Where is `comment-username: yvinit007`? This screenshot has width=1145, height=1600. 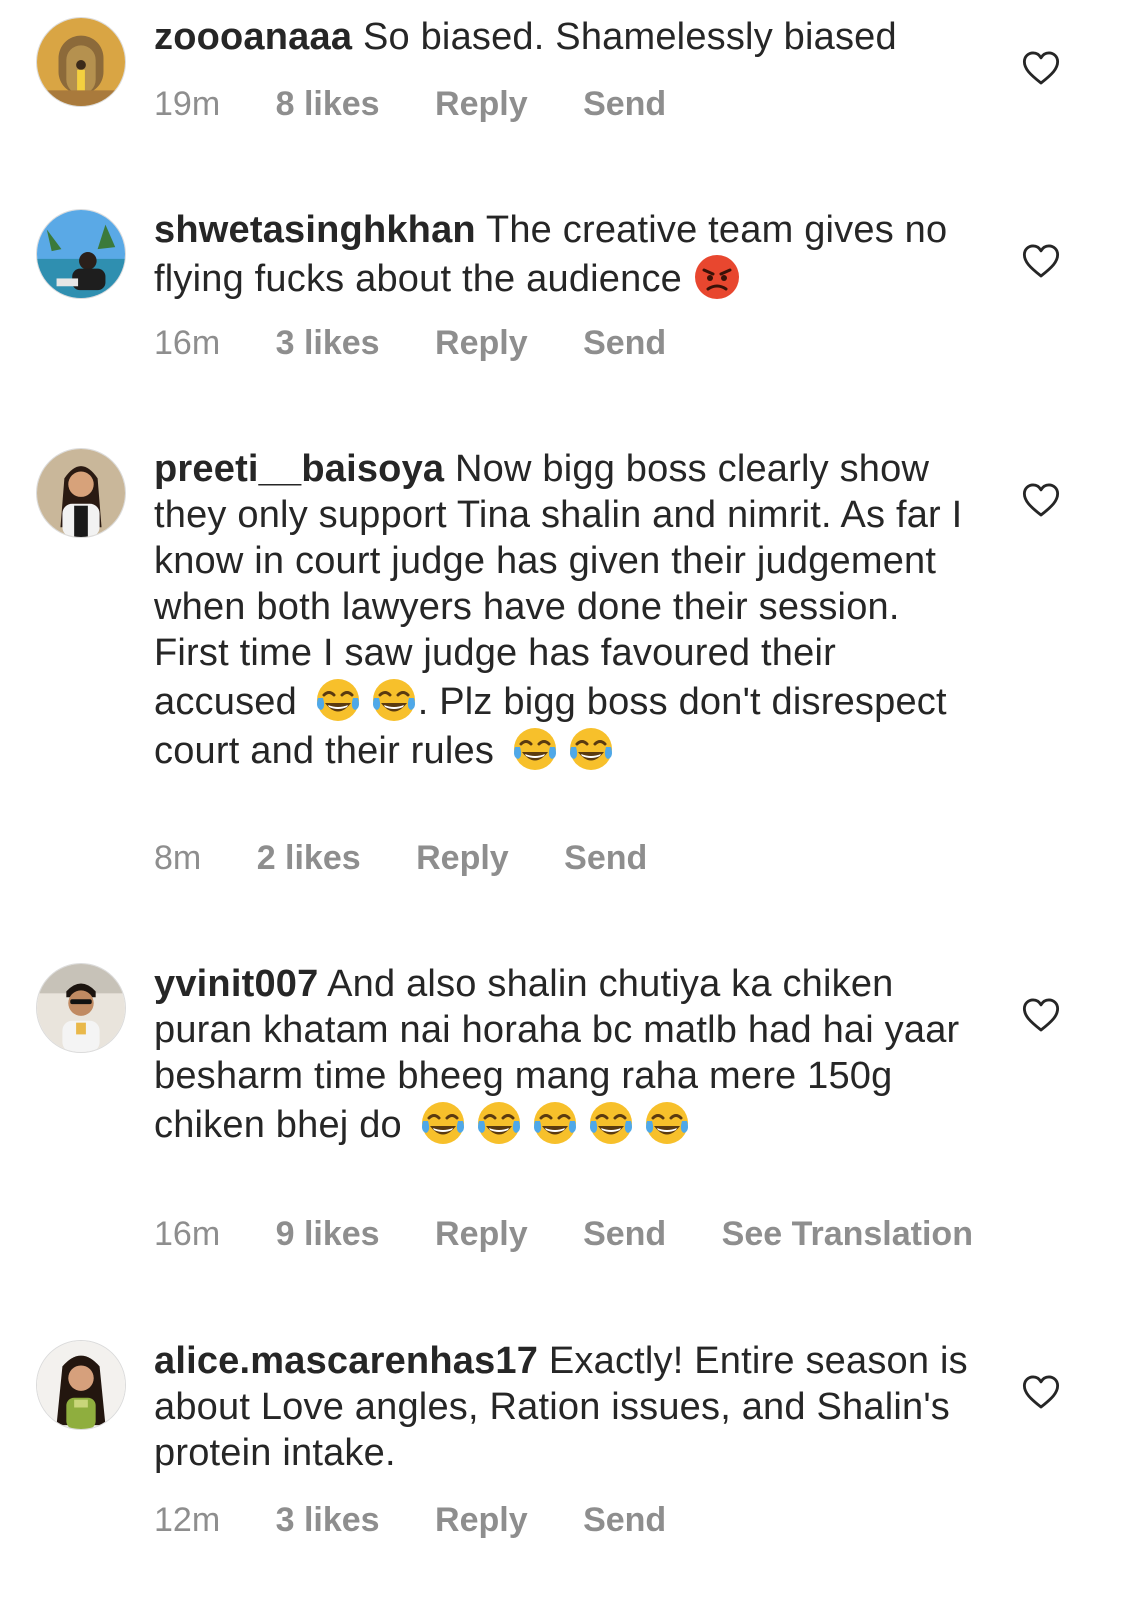
comment-username: yvinit007 is located at coordinates (236, 984).